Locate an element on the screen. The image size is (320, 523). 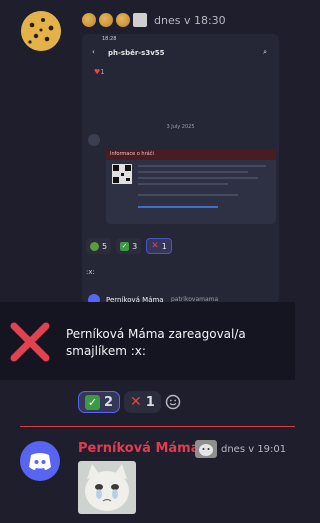
screenshot-reactions: 5 ✓ 3 ✕ 1 is located at coordinates (129, 246).